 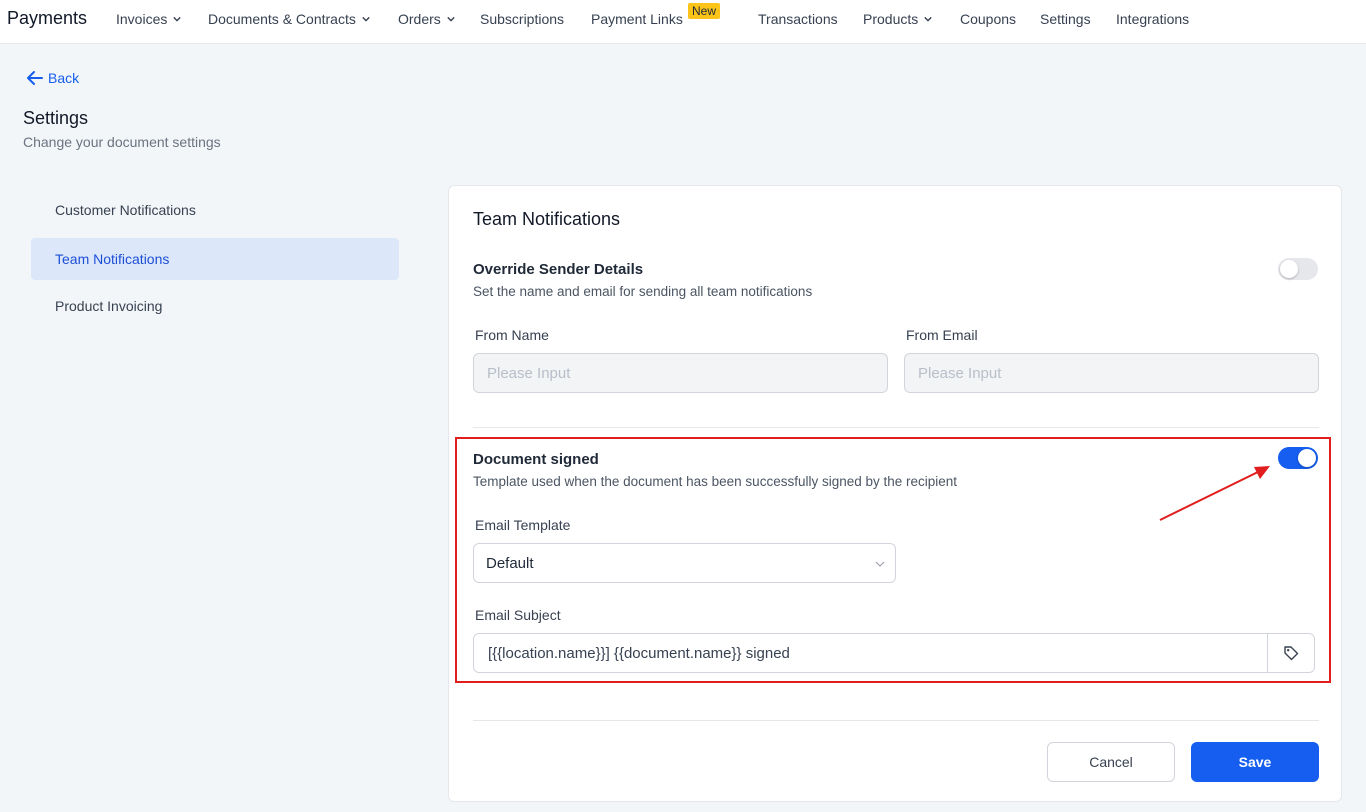 What do you see at coordinates (896, 427) in the screenshot?
I see `section-divider` at bounding box center [896, 427].